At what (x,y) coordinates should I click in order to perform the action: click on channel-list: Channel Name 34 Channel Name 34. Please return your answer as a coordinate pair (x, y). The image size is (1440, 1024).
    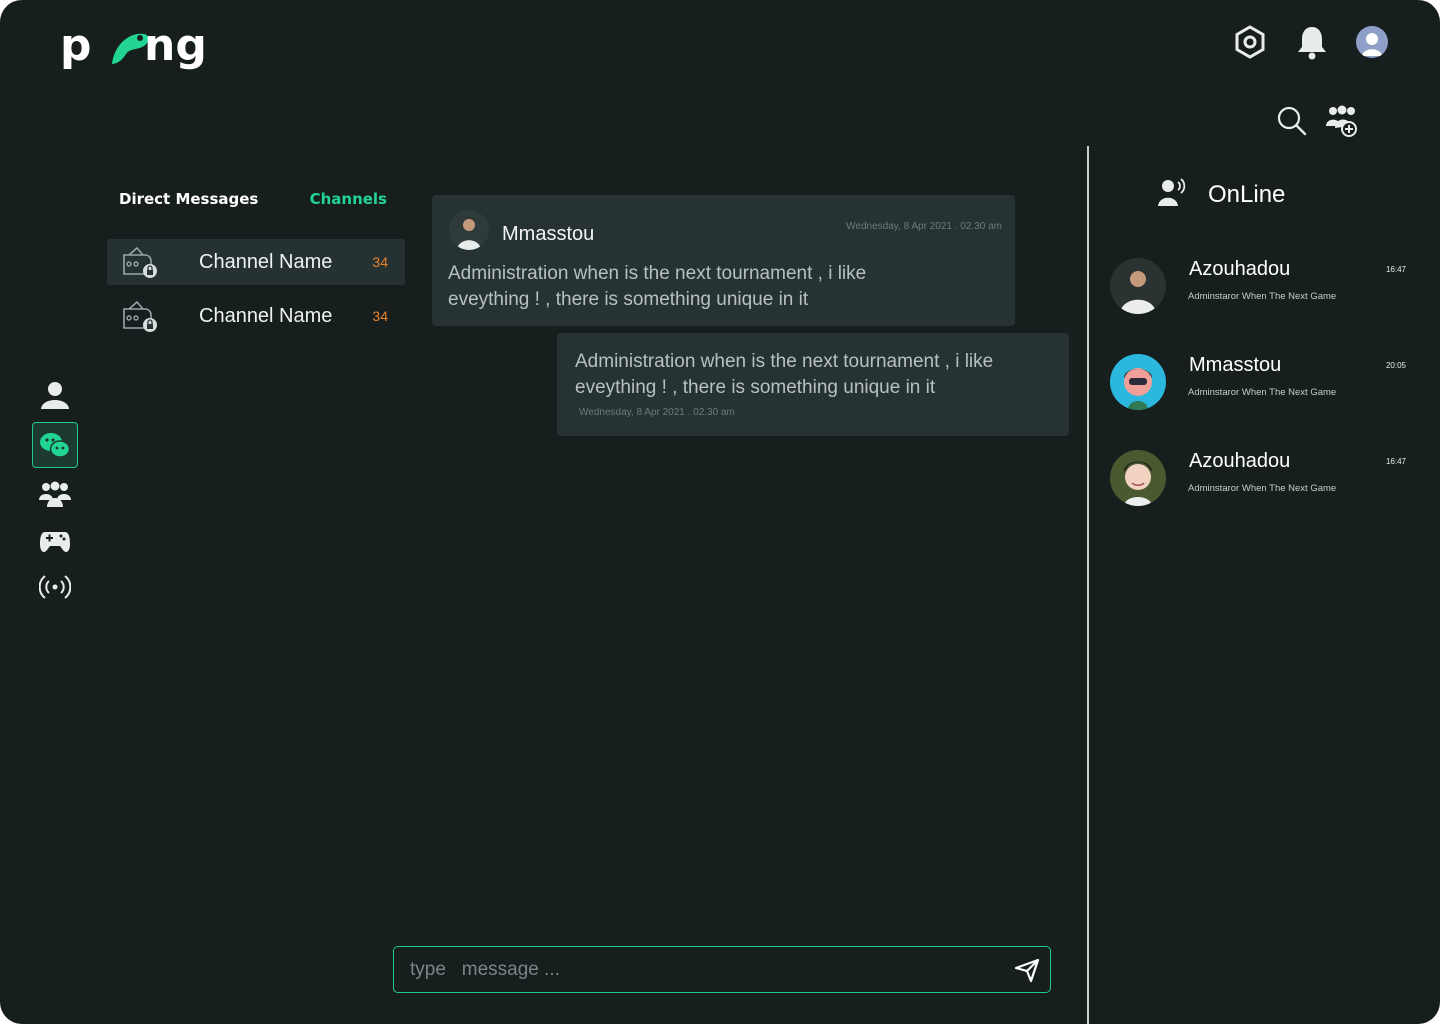
    Looking at the image, I should click on (256, 293).